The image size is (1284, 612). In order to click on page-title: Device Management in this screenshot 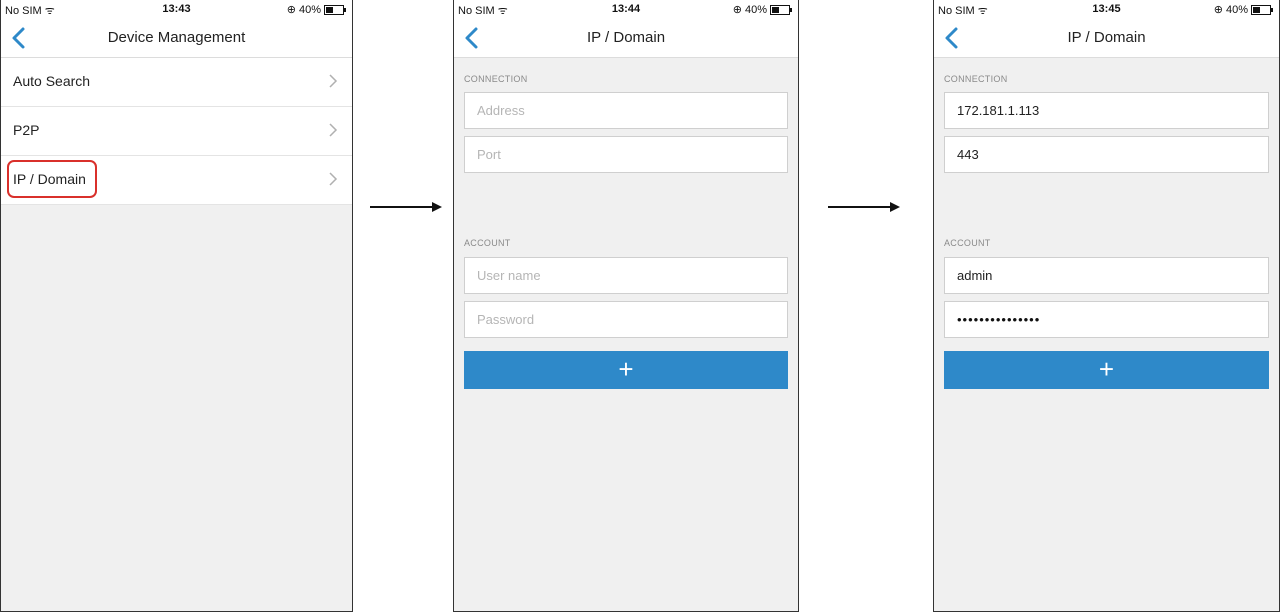, I will do `click(176, 37)`.